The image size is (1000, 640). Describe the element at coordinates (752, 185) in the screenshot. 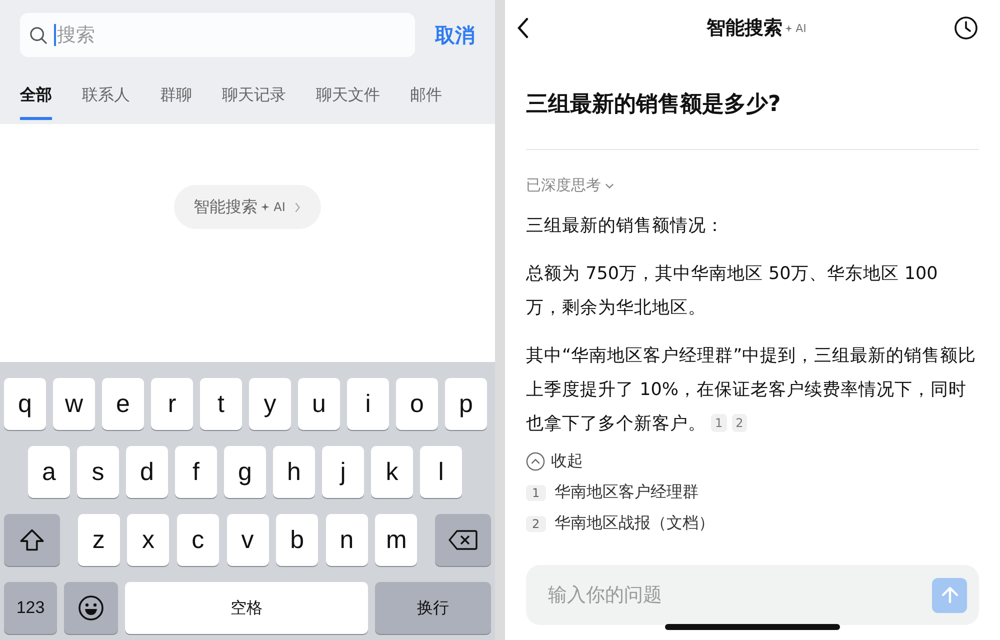

I see `thinking-toggle: 已深度思考` at that location.